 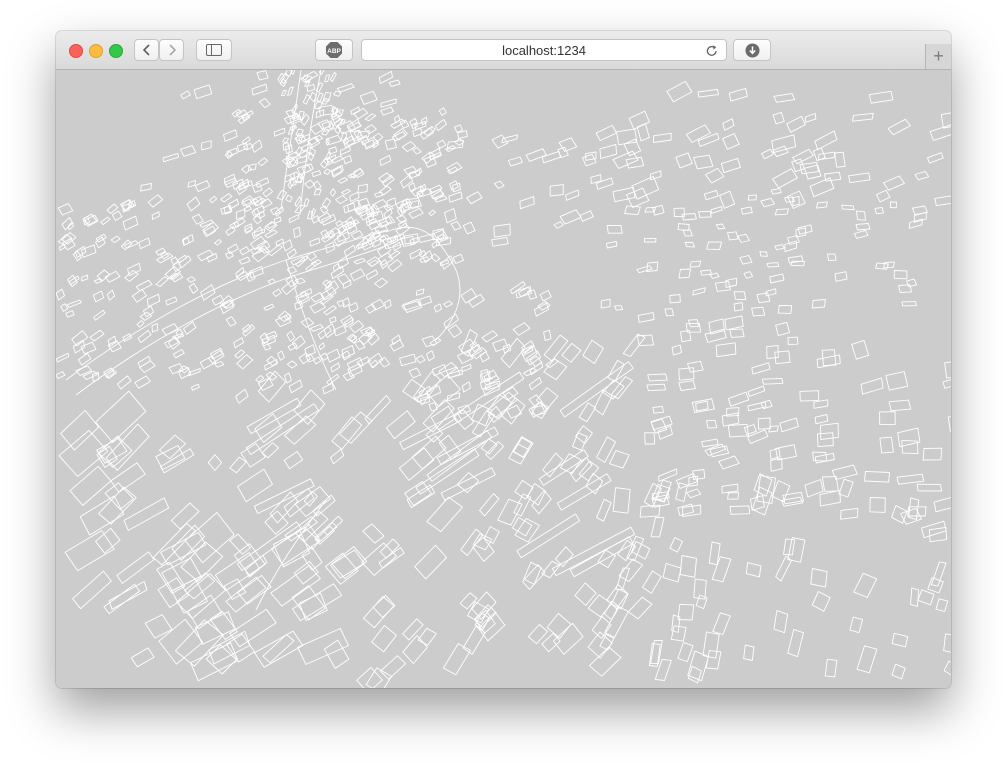 I want to click on back-button, so click(x=146, y=50).